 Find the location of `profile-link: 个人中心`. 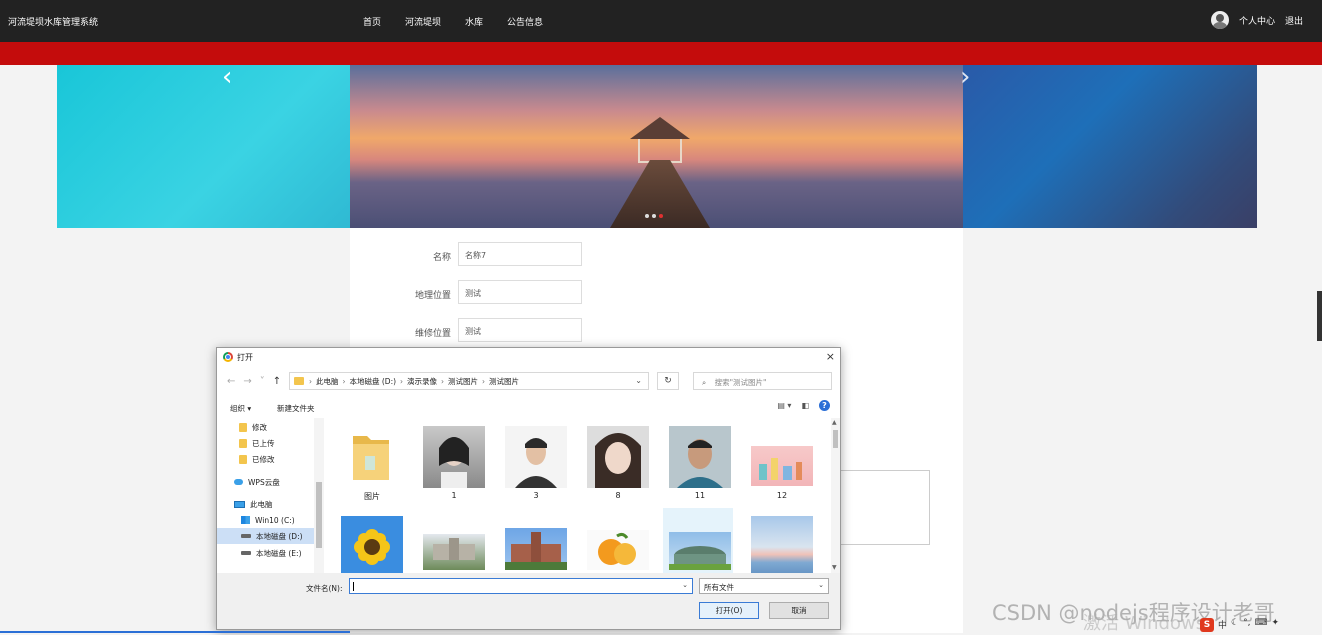

profile-link: 个人中心 is located at coordinates (1257, 20).